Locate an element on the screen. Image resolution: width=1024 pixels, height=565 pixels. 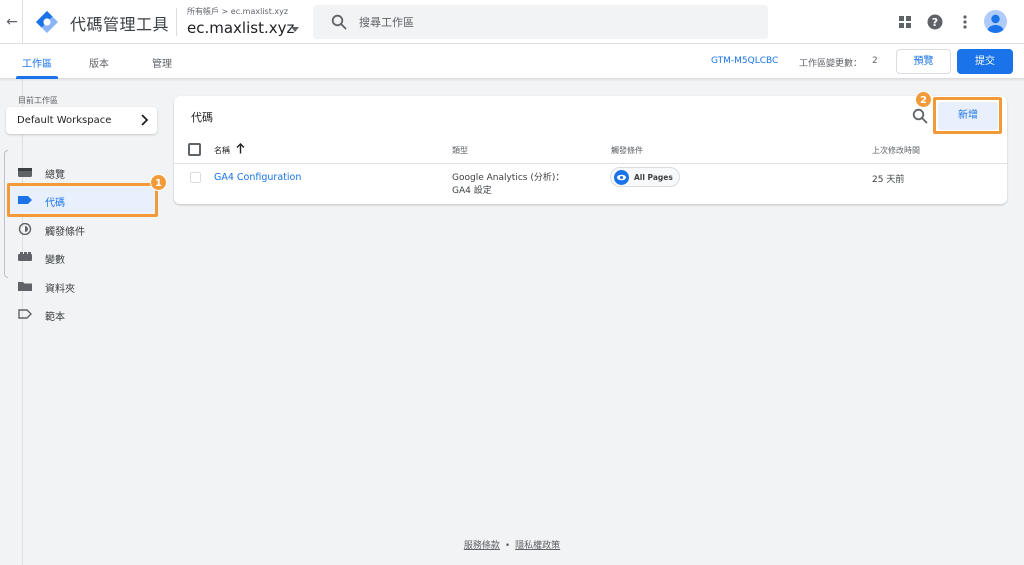
terms-link: 服務條款 is located at coordinates (482, 546).